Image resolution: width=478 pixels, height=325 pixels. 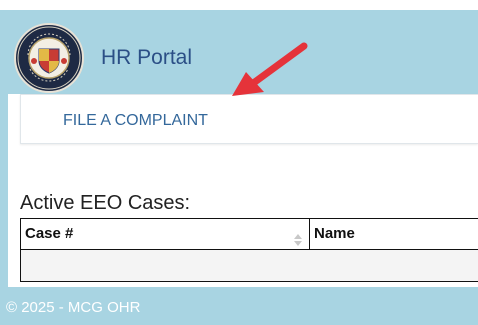 I want to click on county-seal-icon, so click(x=49, y=58).